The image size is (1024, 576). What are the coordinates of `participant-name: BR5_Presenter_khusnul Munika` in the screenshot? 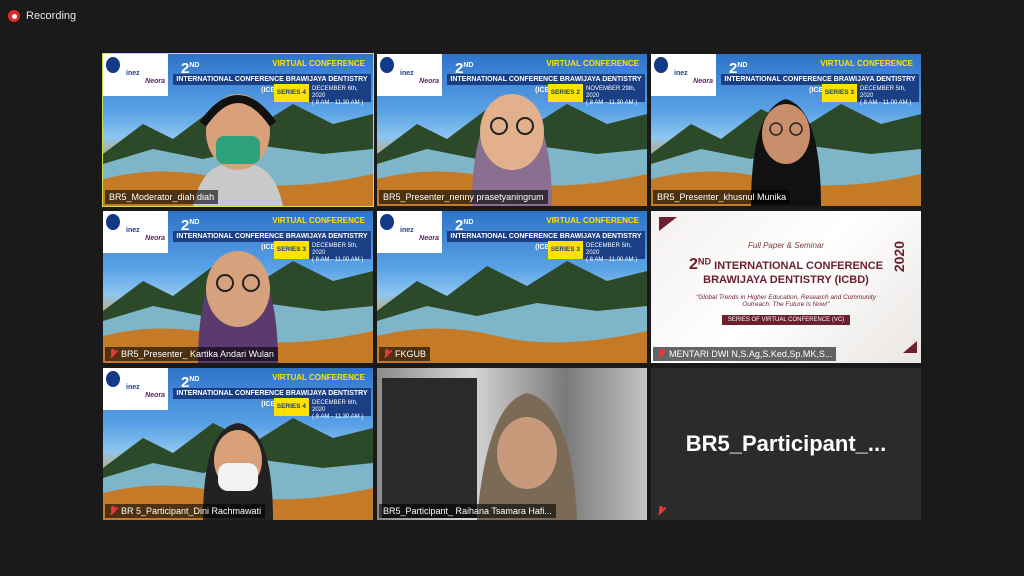 It's located at (722, 197).